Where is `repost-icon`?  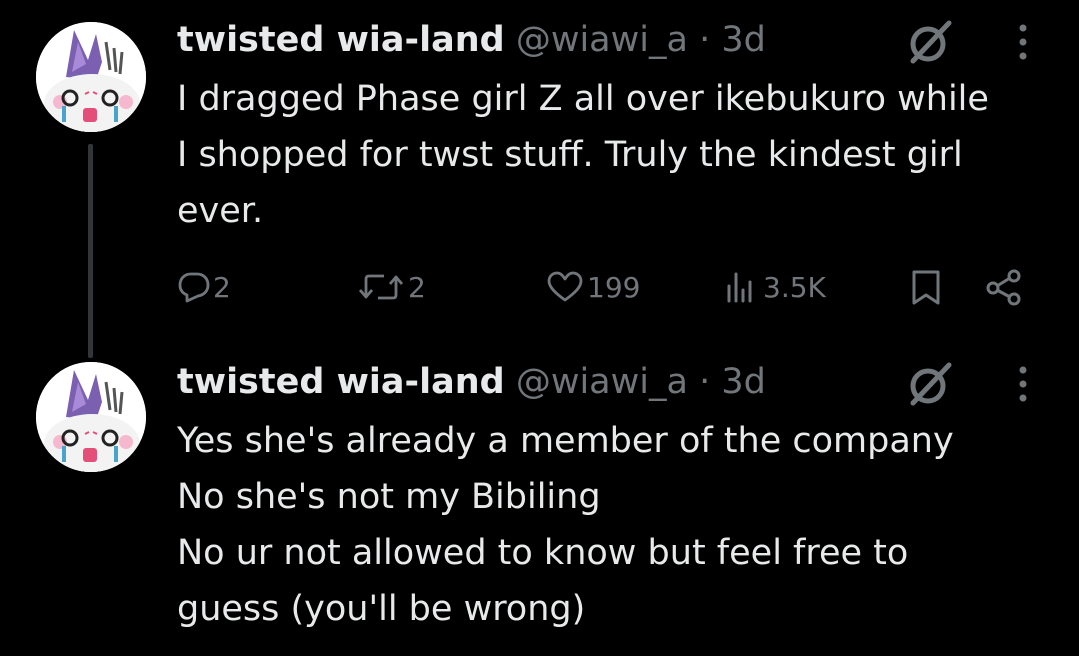
repost-icon is located at coordinates (381, 287).